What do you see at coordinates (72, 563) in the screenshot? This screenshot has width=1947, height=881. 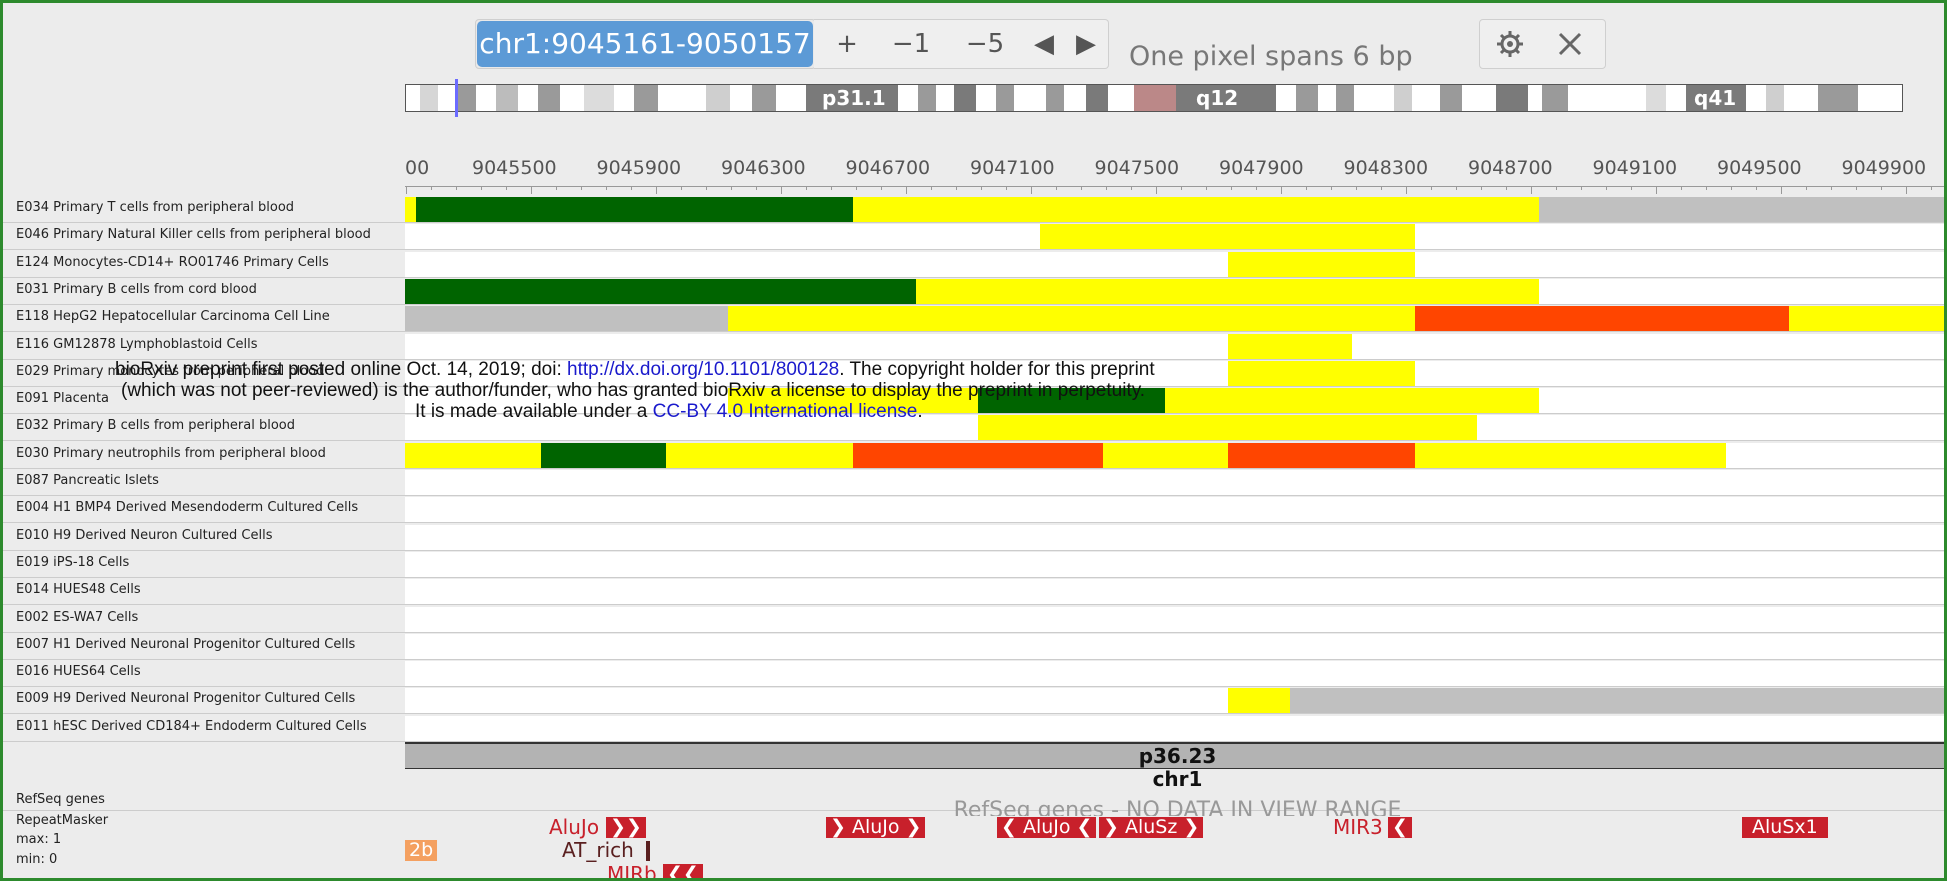 I see `track-label: E019 iPS-18 Cells` at bounding box center [72, 563].